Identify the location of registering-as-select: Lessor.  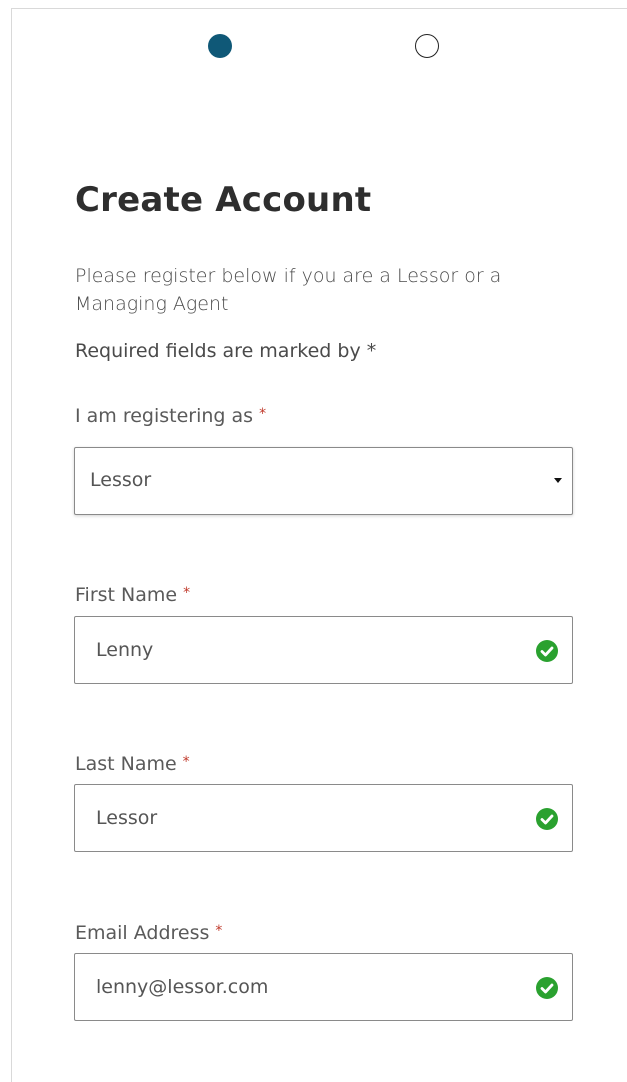
(323, 481).